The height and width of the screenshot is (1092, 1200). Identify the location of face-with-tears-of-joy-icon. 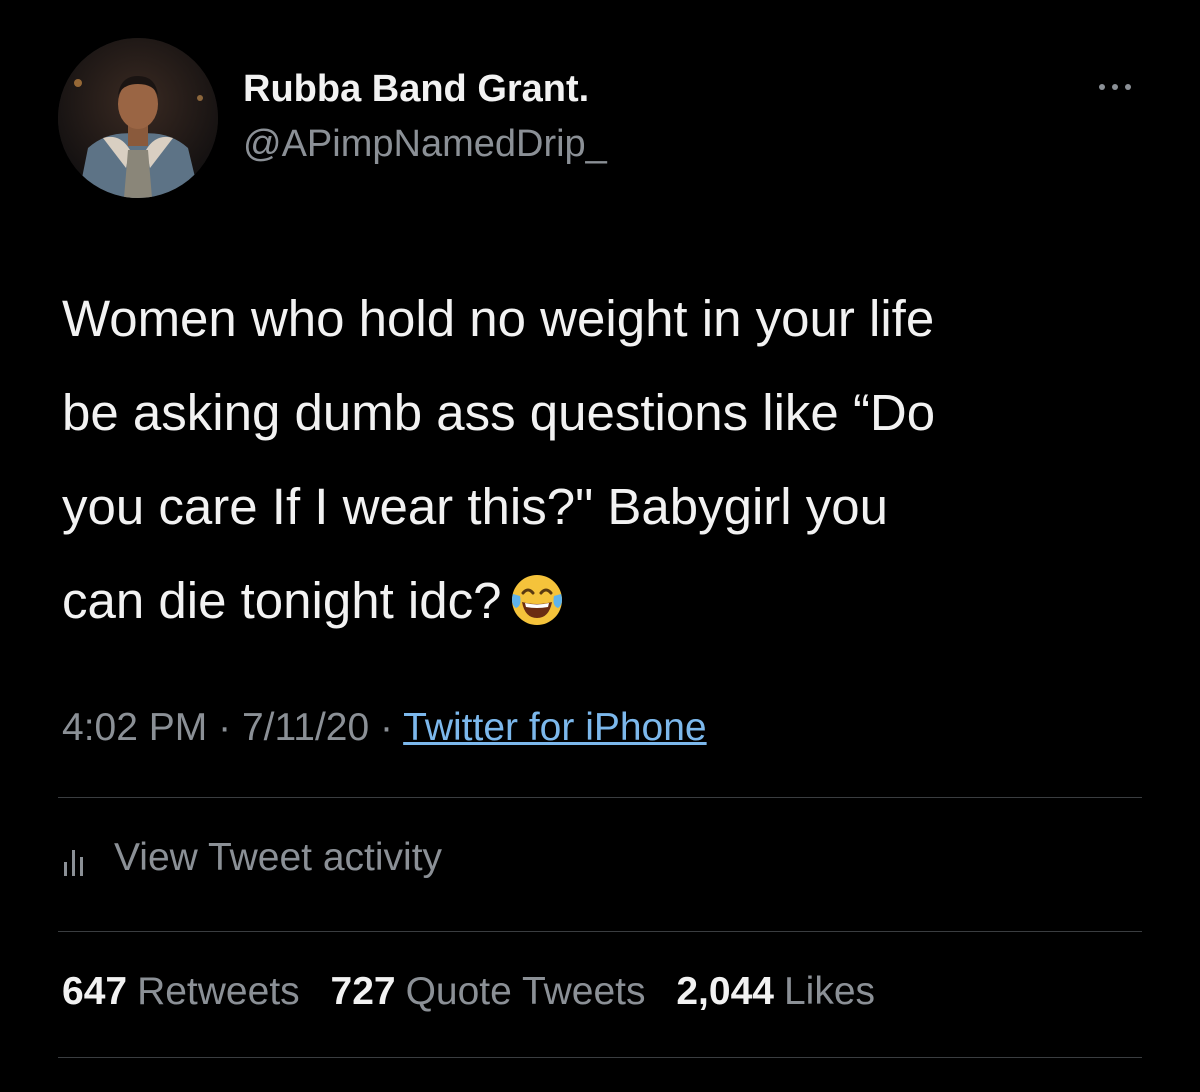
(537, 594).